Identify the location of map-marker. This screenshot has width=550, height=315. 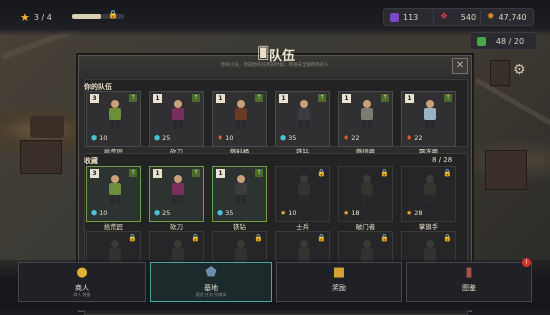
(47, 127).